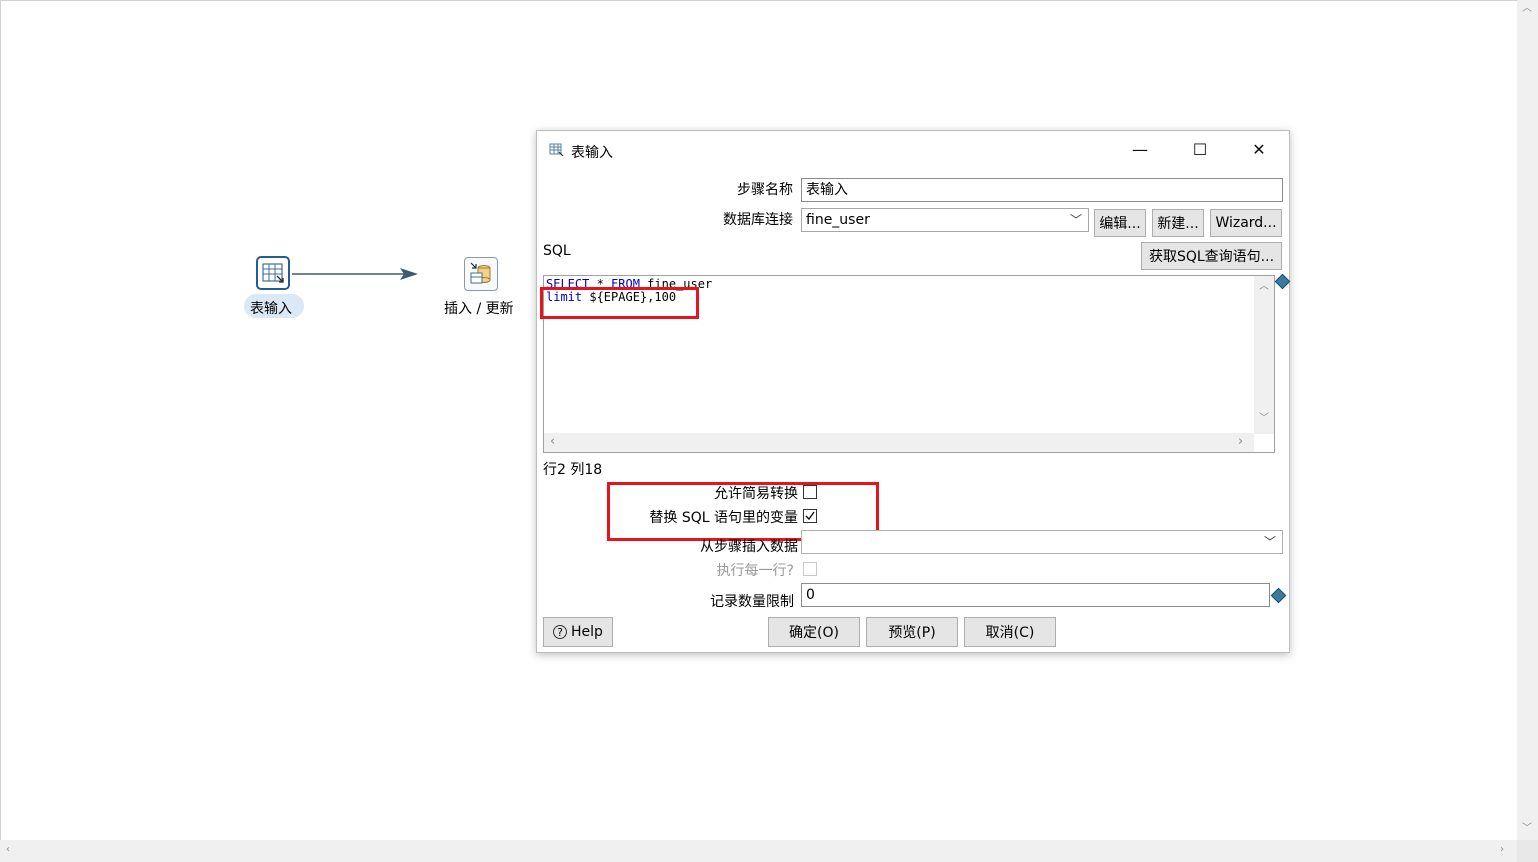 The height and width of the screenshot is (862, 1538). Describe the element at coordinates (752, 602) in the screenshot. I see `limit-label: 记录数量限制` at that location.